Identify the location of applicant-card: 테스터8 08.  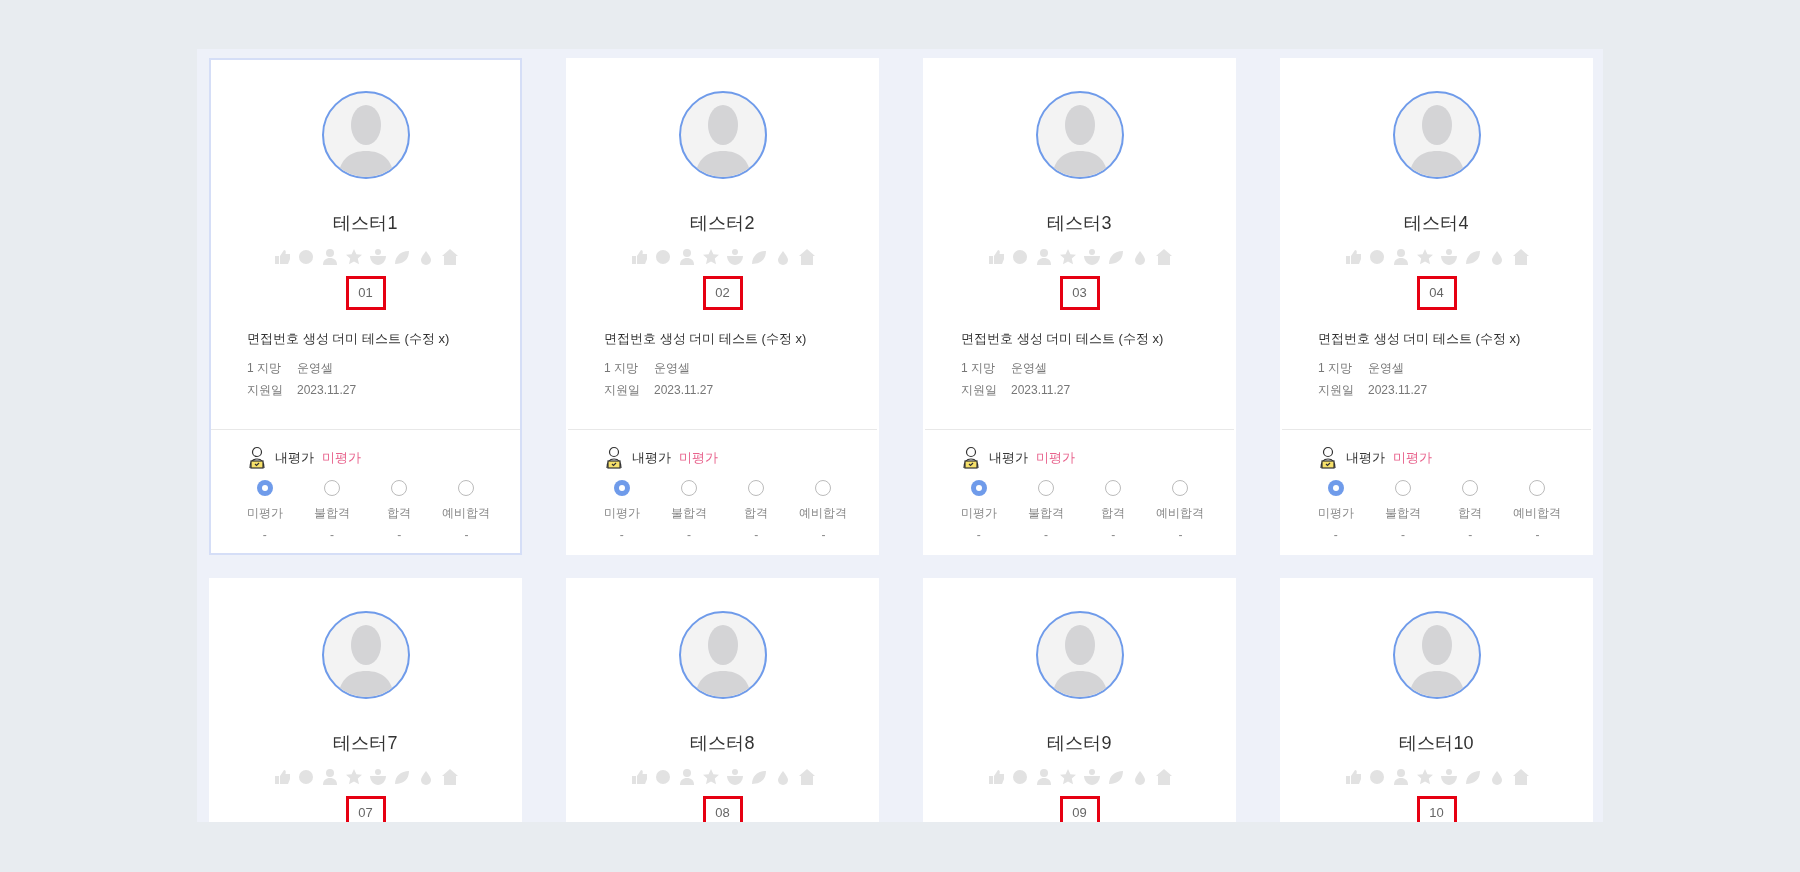
(722, 700).